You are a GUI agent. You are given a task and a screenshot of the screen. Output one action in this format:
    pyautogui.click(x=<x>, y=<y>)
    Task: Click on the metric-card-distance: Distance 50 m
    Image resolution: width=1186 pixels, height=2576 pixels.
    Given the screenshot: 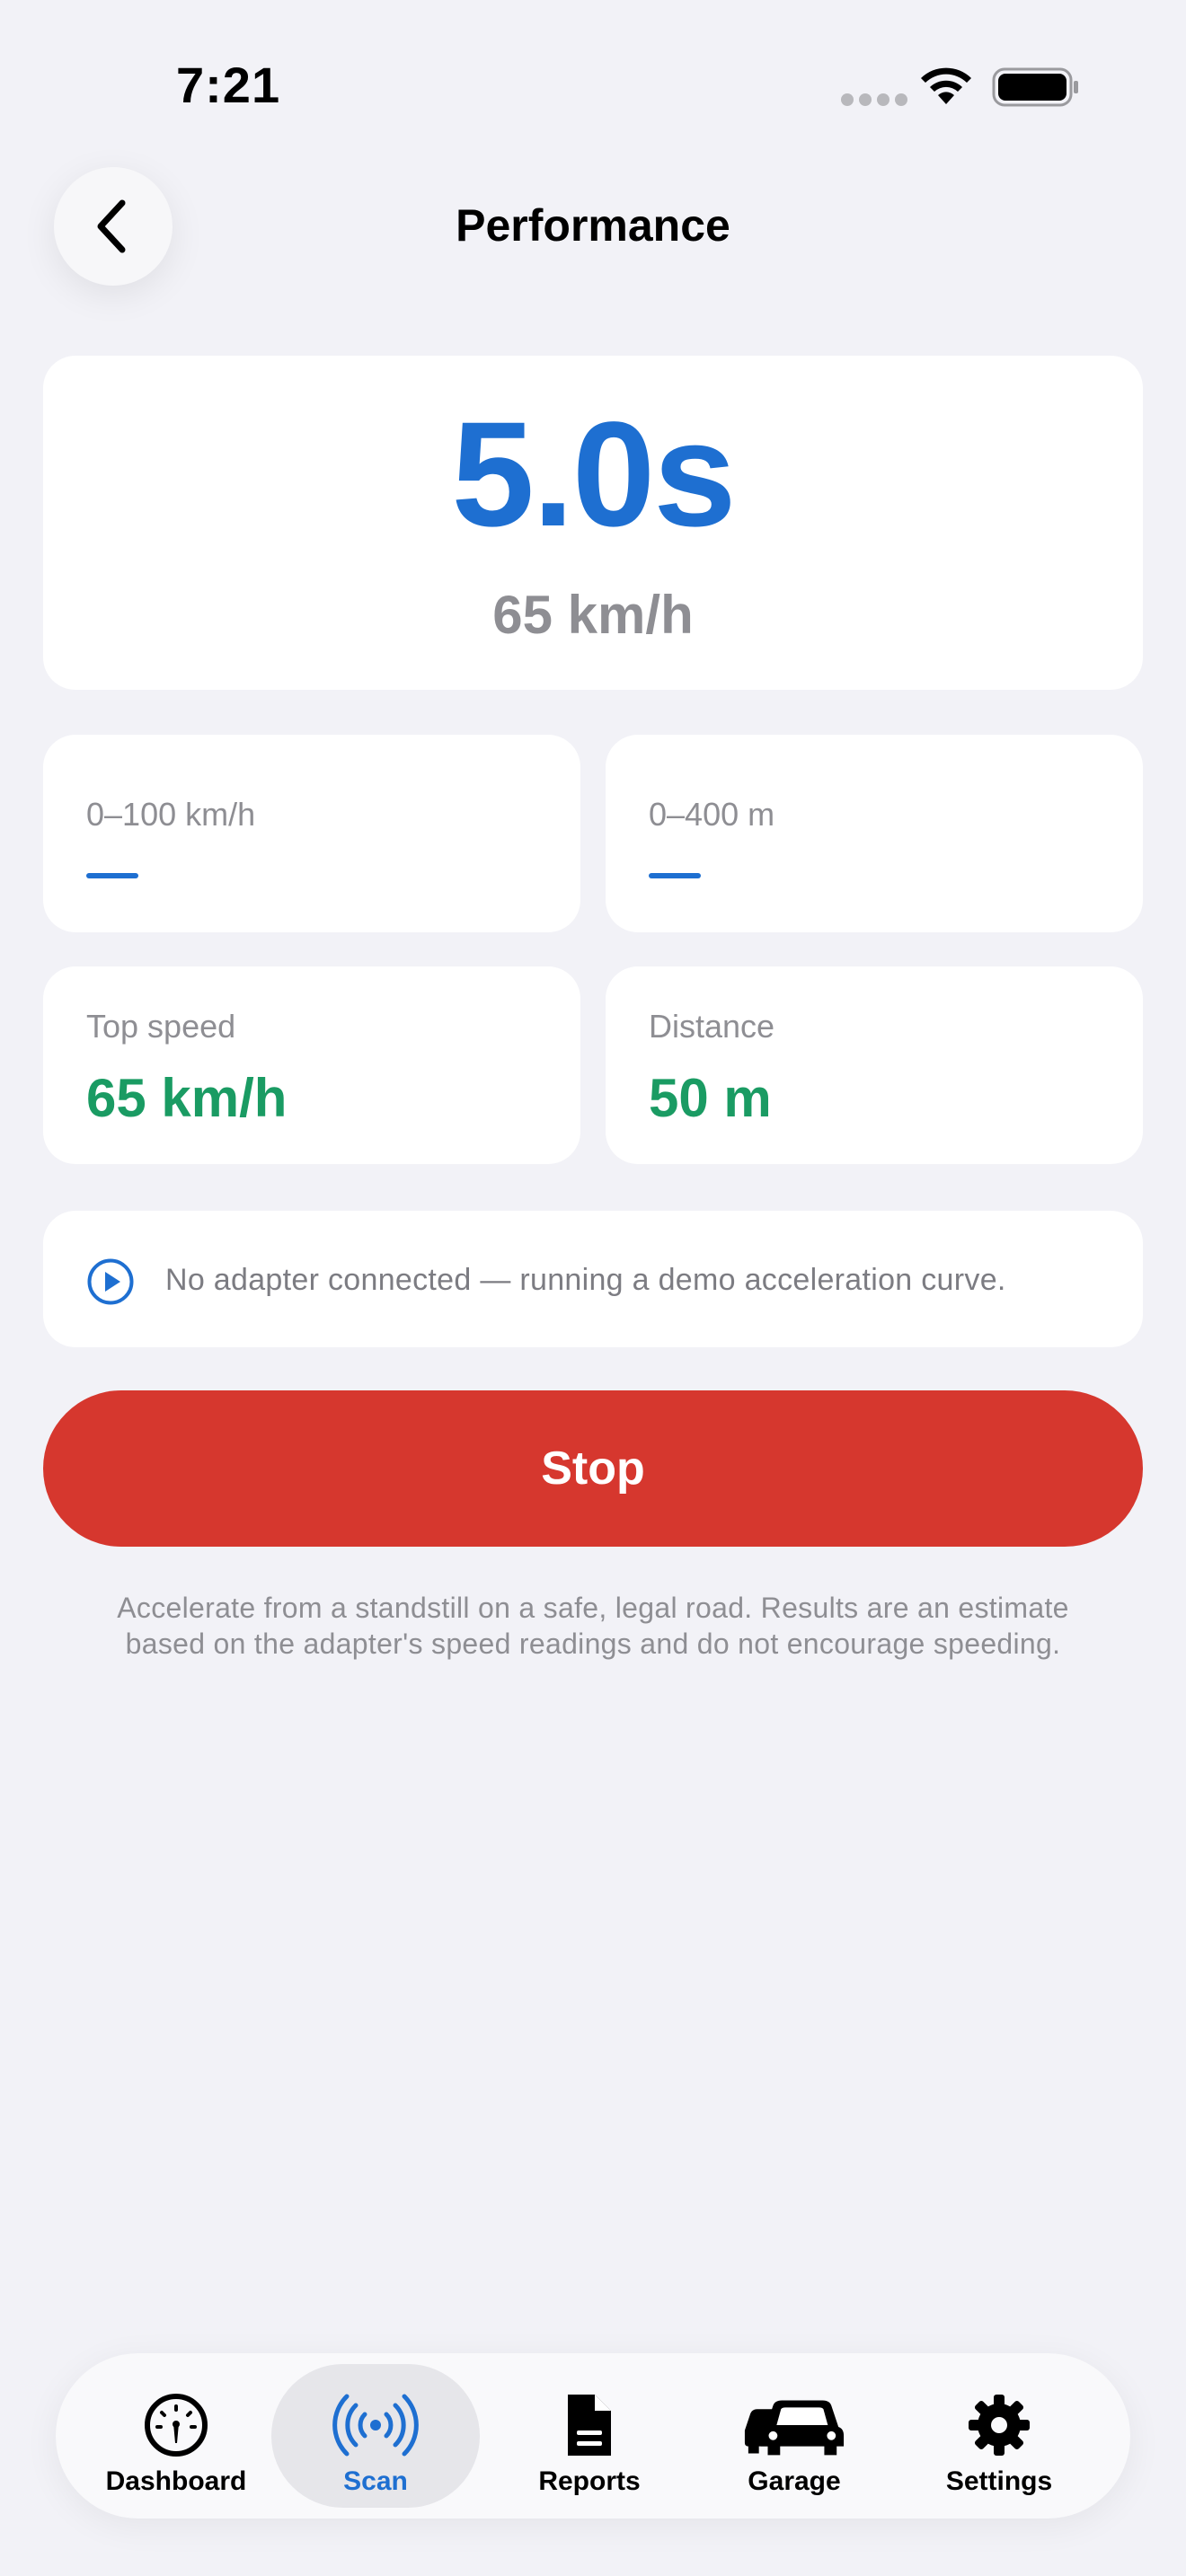 What is the action you would take?
    pyautogui.click(x=874, y=1065)
    